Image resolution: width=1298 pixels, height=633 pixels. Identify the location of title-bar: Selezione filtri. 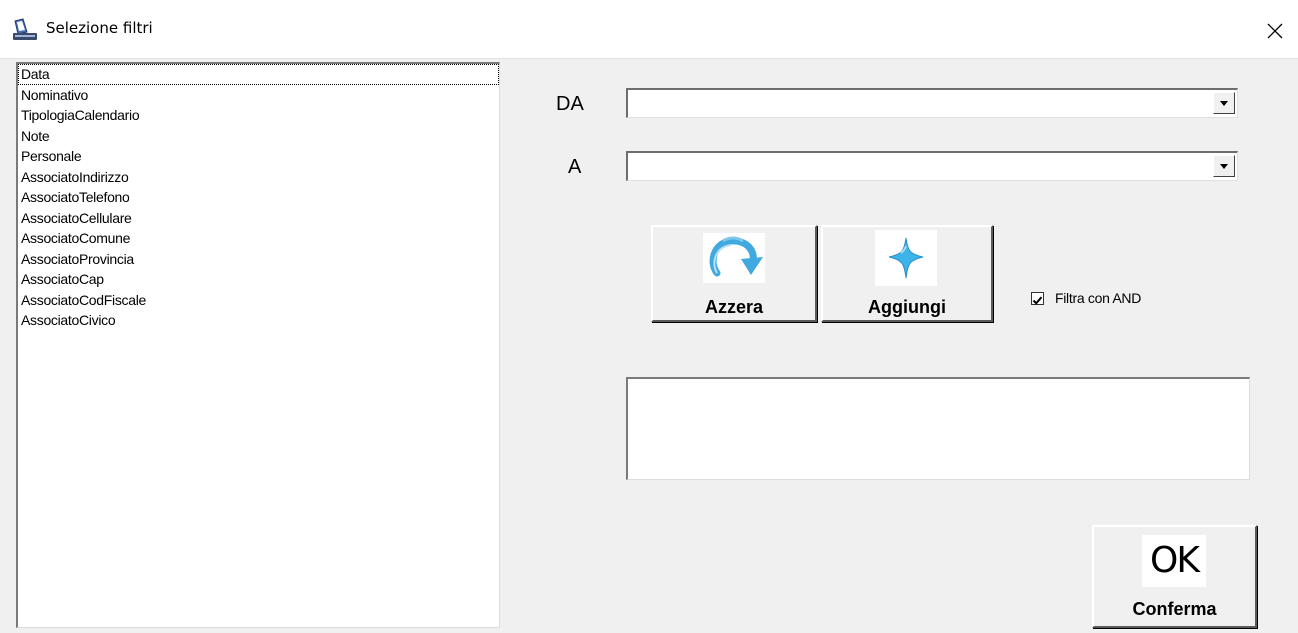
(649, 29).